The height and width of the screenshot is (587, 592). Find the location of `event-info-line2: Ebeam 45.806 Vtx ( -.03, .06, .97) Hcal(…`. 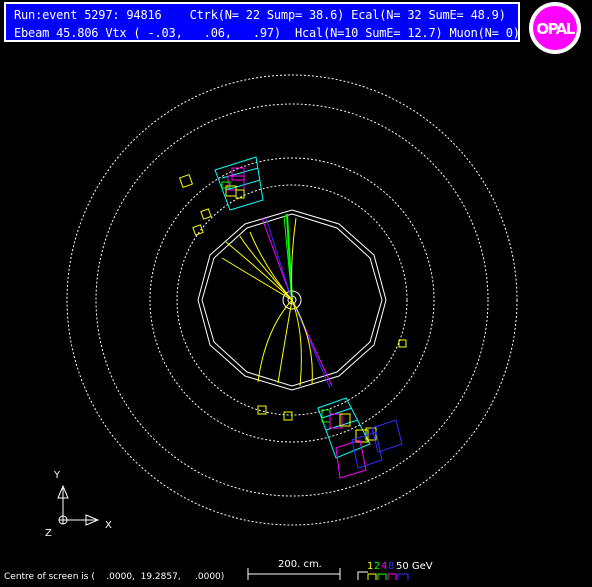

event-info-line2: Ebeam 45.806 Vtx ( -.03, .06, .97) Hcal(… is located at coordinates (267, 33).